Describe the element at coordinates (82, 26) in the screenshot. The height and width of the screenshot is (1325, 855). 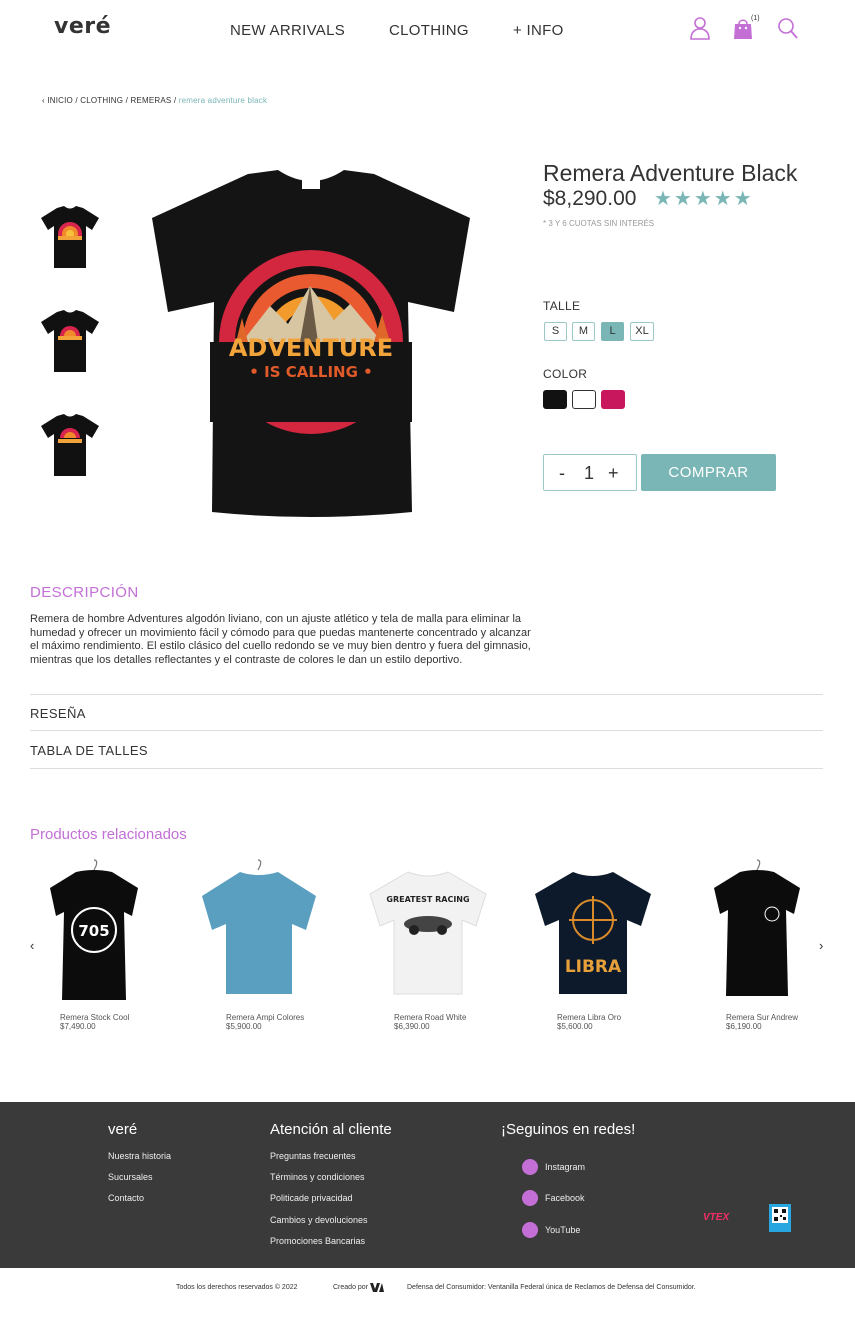
I see `logo: veré` at that location.